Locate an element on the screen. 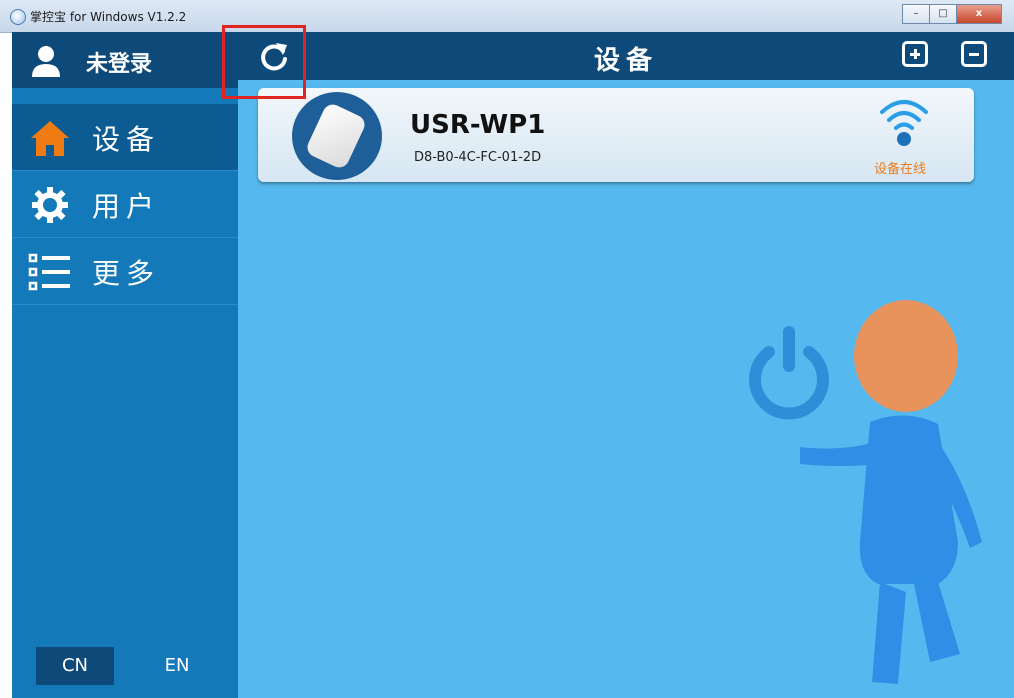  mascot-figure is located at coordinates (891, 492).